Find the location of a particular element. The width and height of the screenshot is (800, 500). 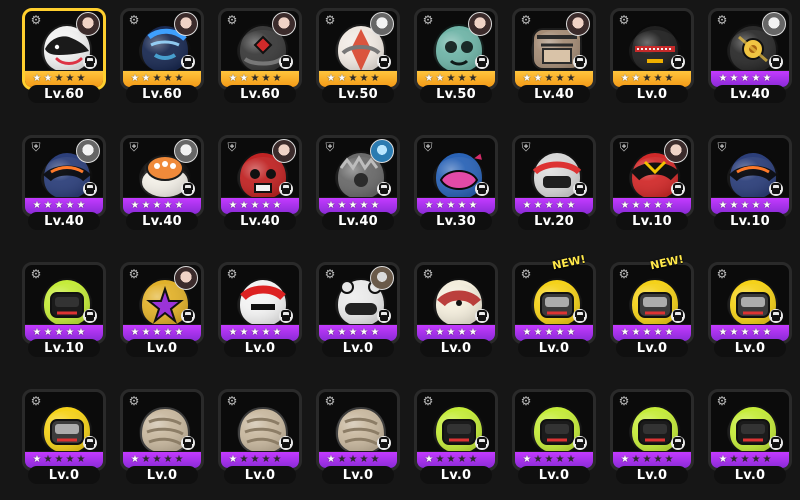

inventory-slot: ⚙ ★ ★ ★ ★ ★ Lv.10 is located at coordinates (64, 309).